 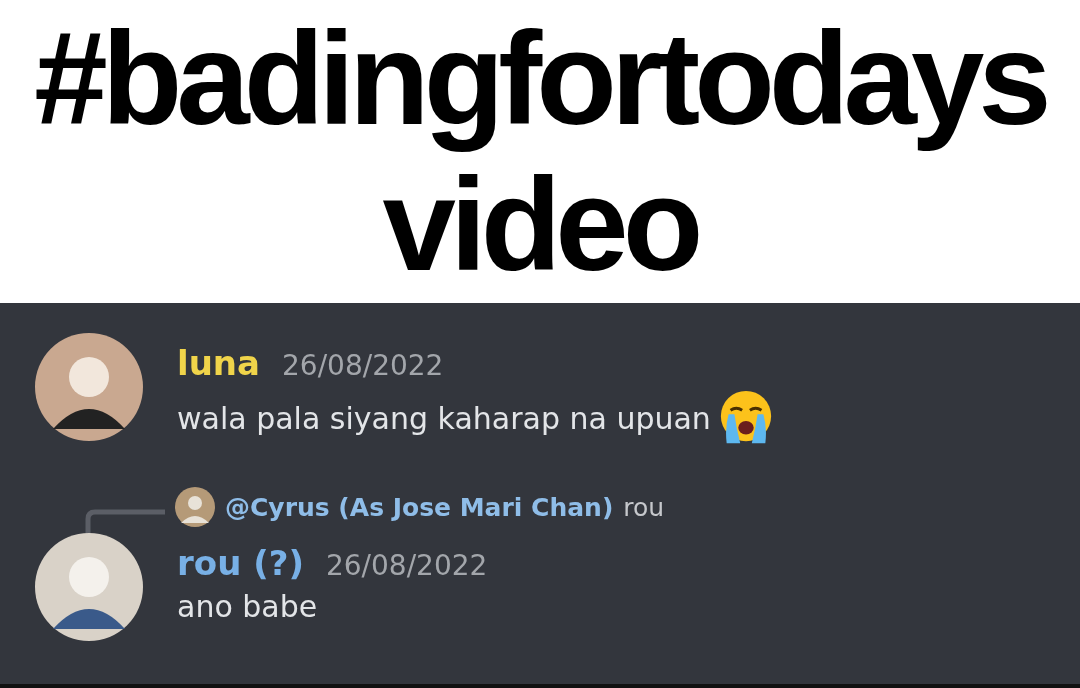 I want to click on message-text: ano babe, so click(x=247, y=606).